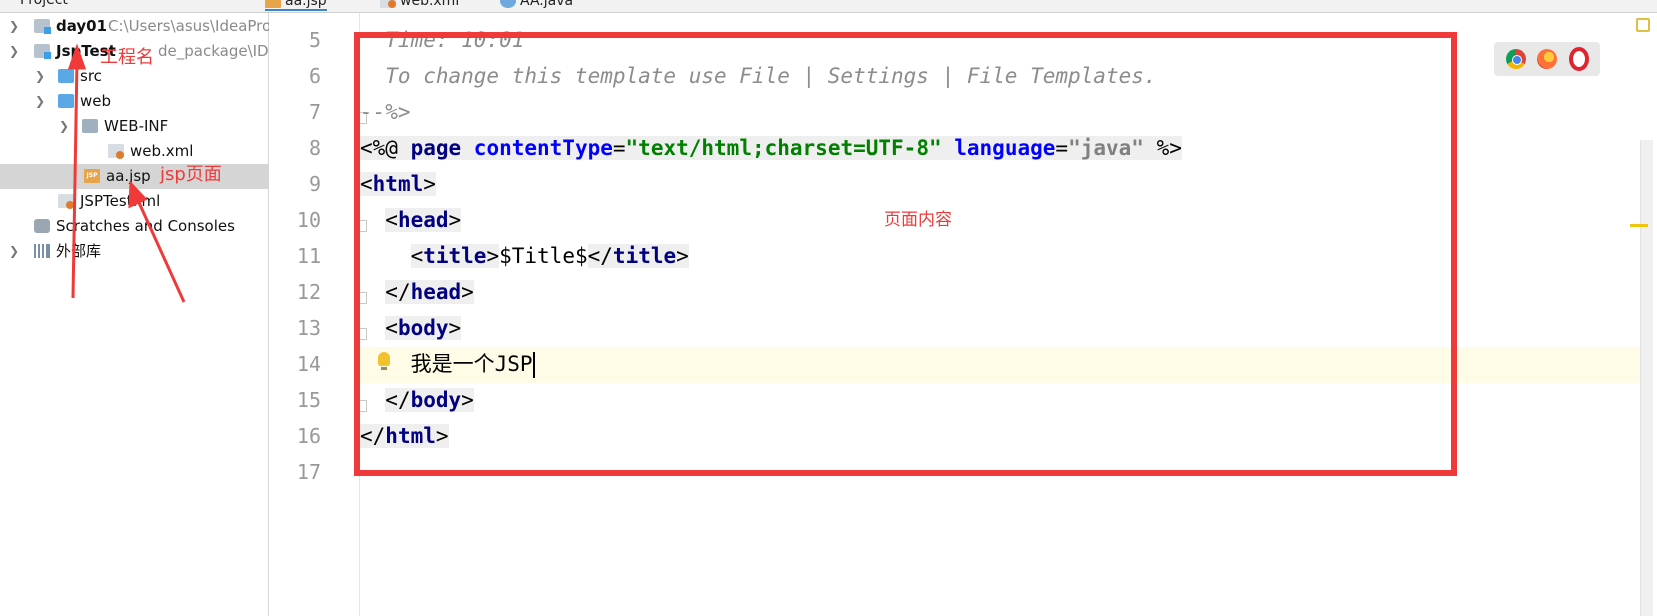  Describe the element at coordinates (126, 173) in the screenshot. I see `annotation-arrows` at that location.